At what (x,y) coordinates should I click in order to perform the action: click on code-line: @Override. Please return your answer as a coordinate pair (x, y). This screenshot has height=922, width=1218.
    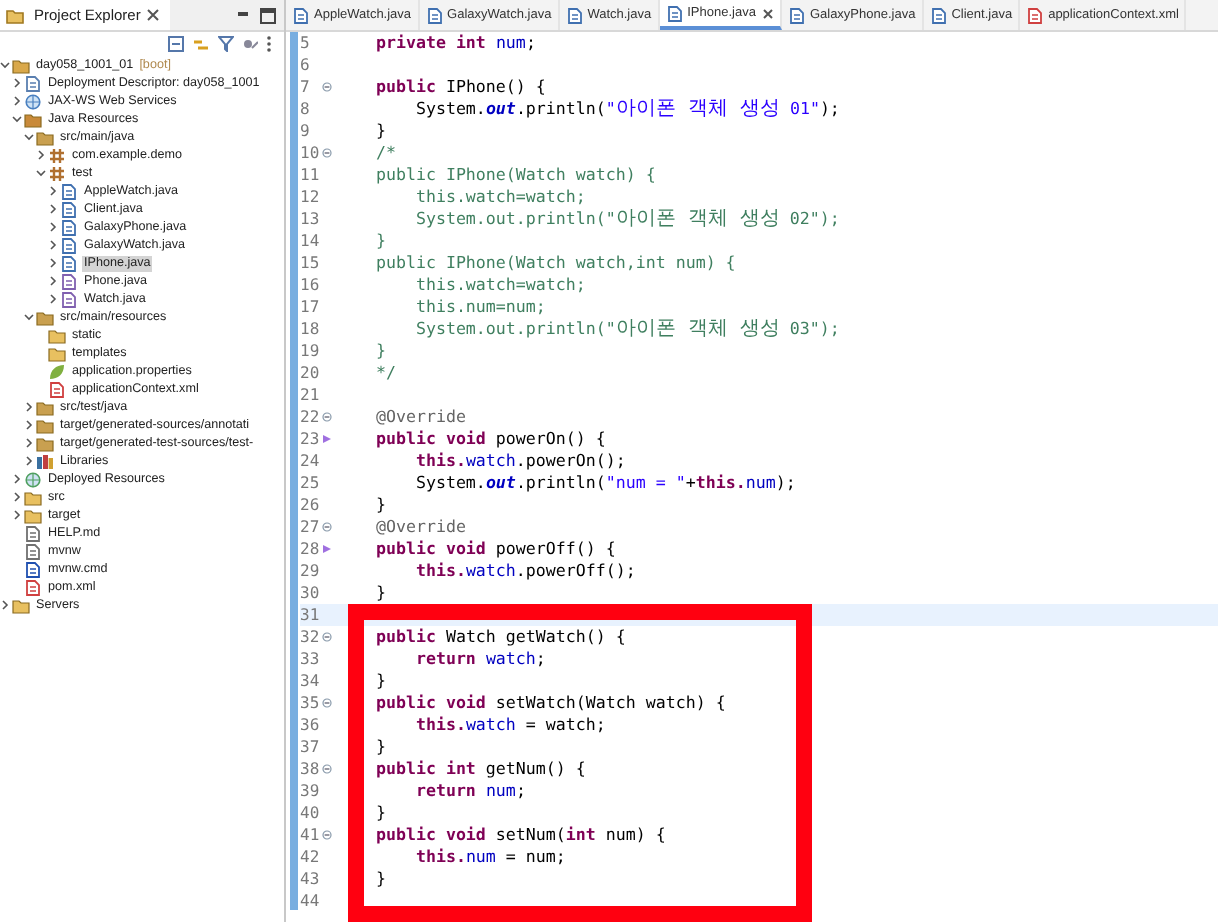
    Looking at the image, I should click on (419, 527).